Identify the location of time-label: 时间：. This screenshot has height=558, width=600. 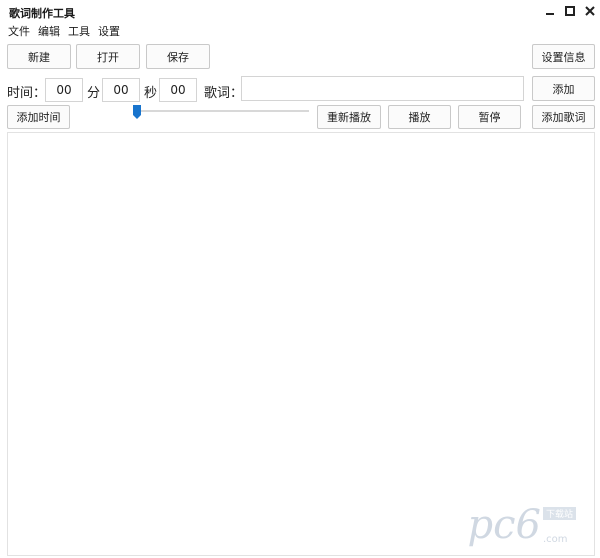
(27, 93).